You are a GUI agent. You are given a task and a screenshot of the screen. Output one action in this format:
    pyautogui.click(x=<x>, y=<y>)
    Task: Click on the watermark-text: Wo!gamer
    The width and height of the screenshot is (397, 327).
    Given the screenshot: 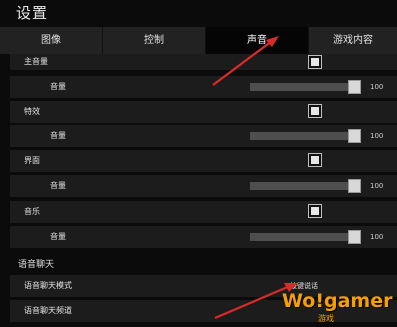 What is the action you would take?
    pyautogui.click(x=337, y=301)
    